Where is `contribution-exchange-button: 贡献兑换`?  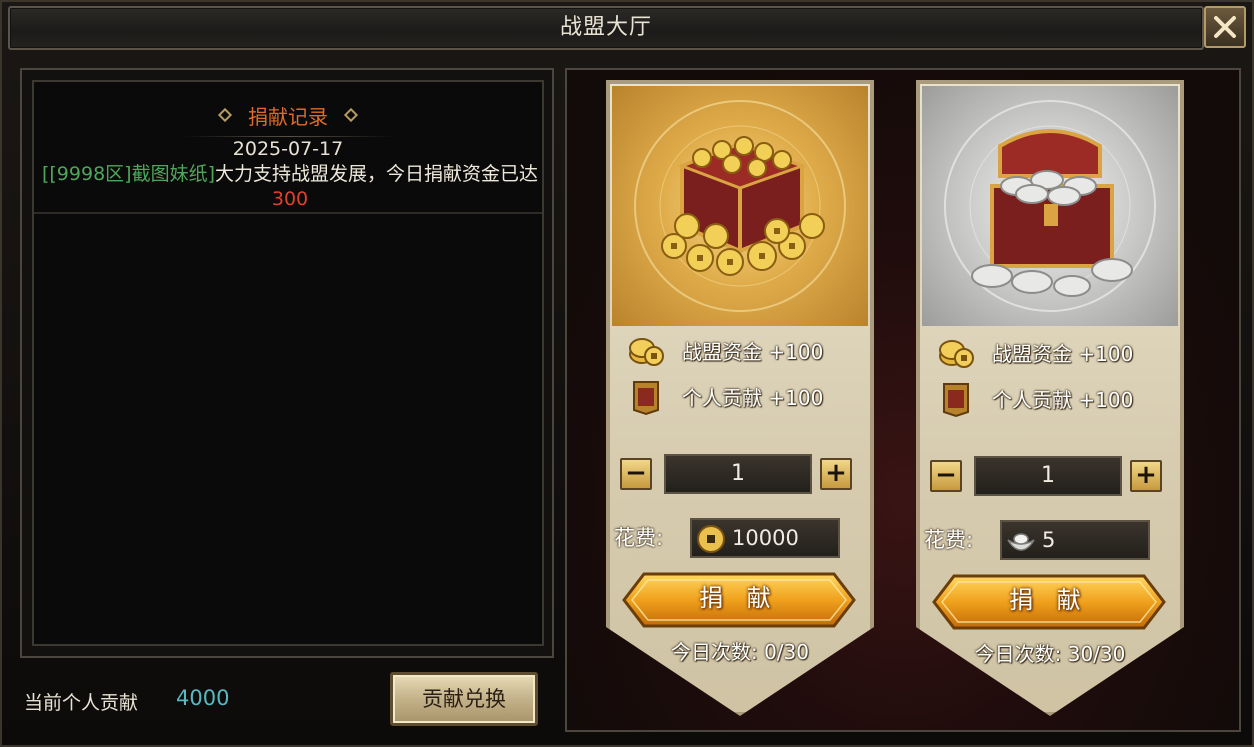 contribution-exchange-button: 贡献兑换 is located at coordinates (464, 699).